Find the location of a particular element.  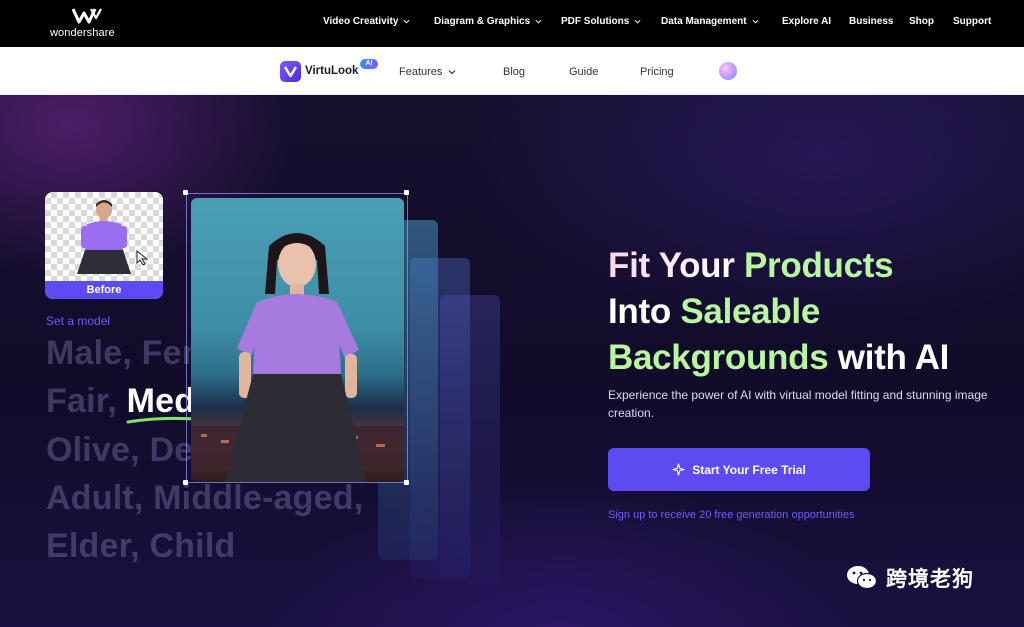

ai-badge: AI is located at coordinates (369, 64).